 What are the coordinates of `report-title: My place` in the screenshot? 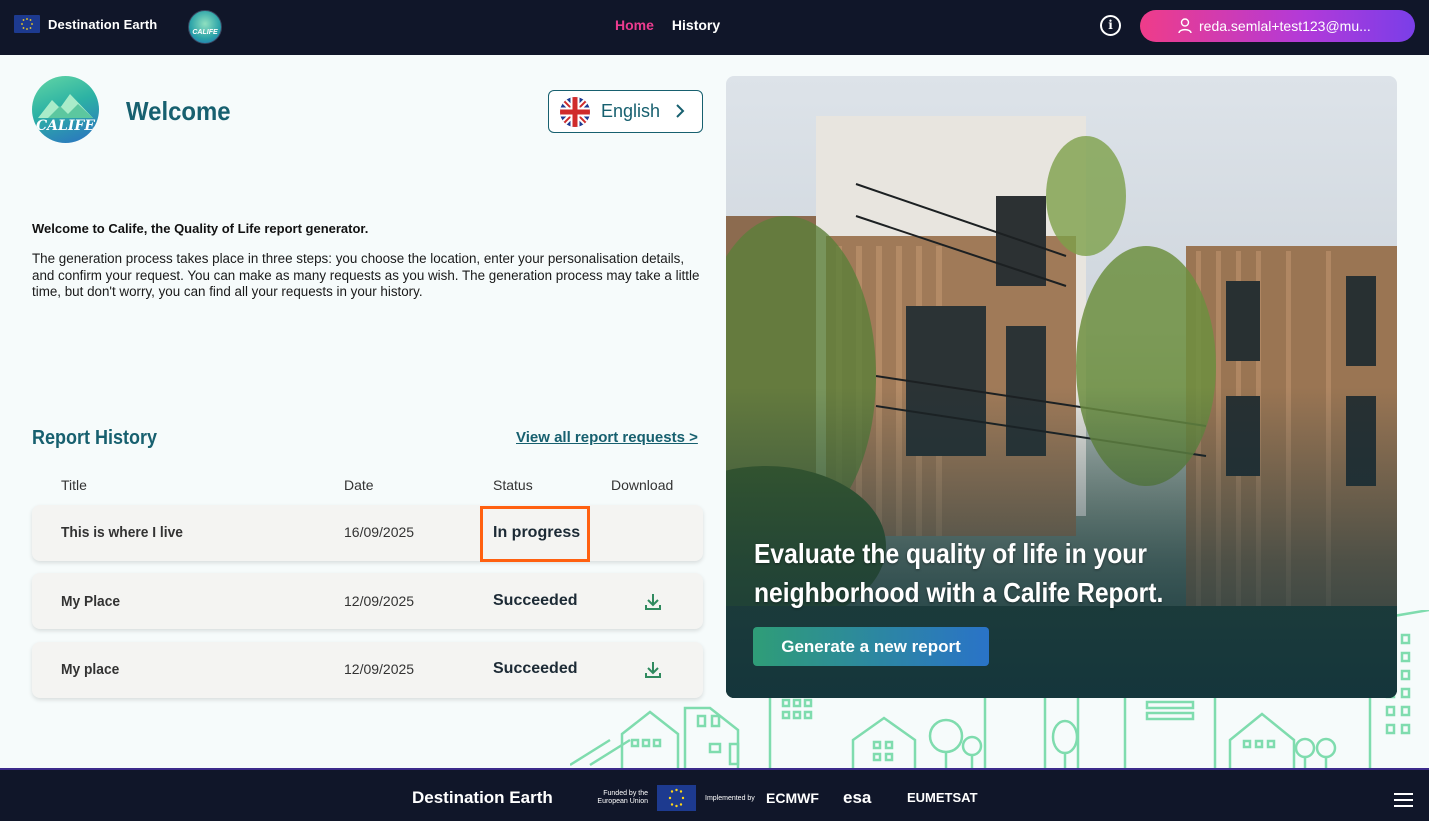 It's located at (90, 669).